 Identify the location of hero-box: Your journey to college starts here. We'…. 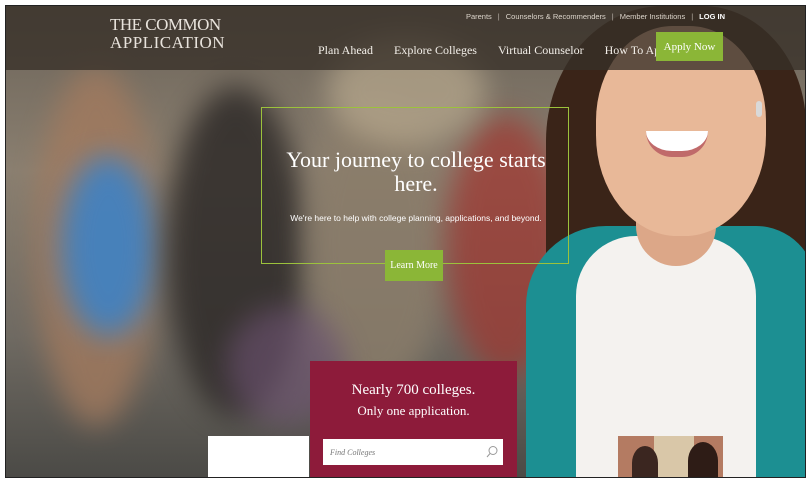
(415, 185).